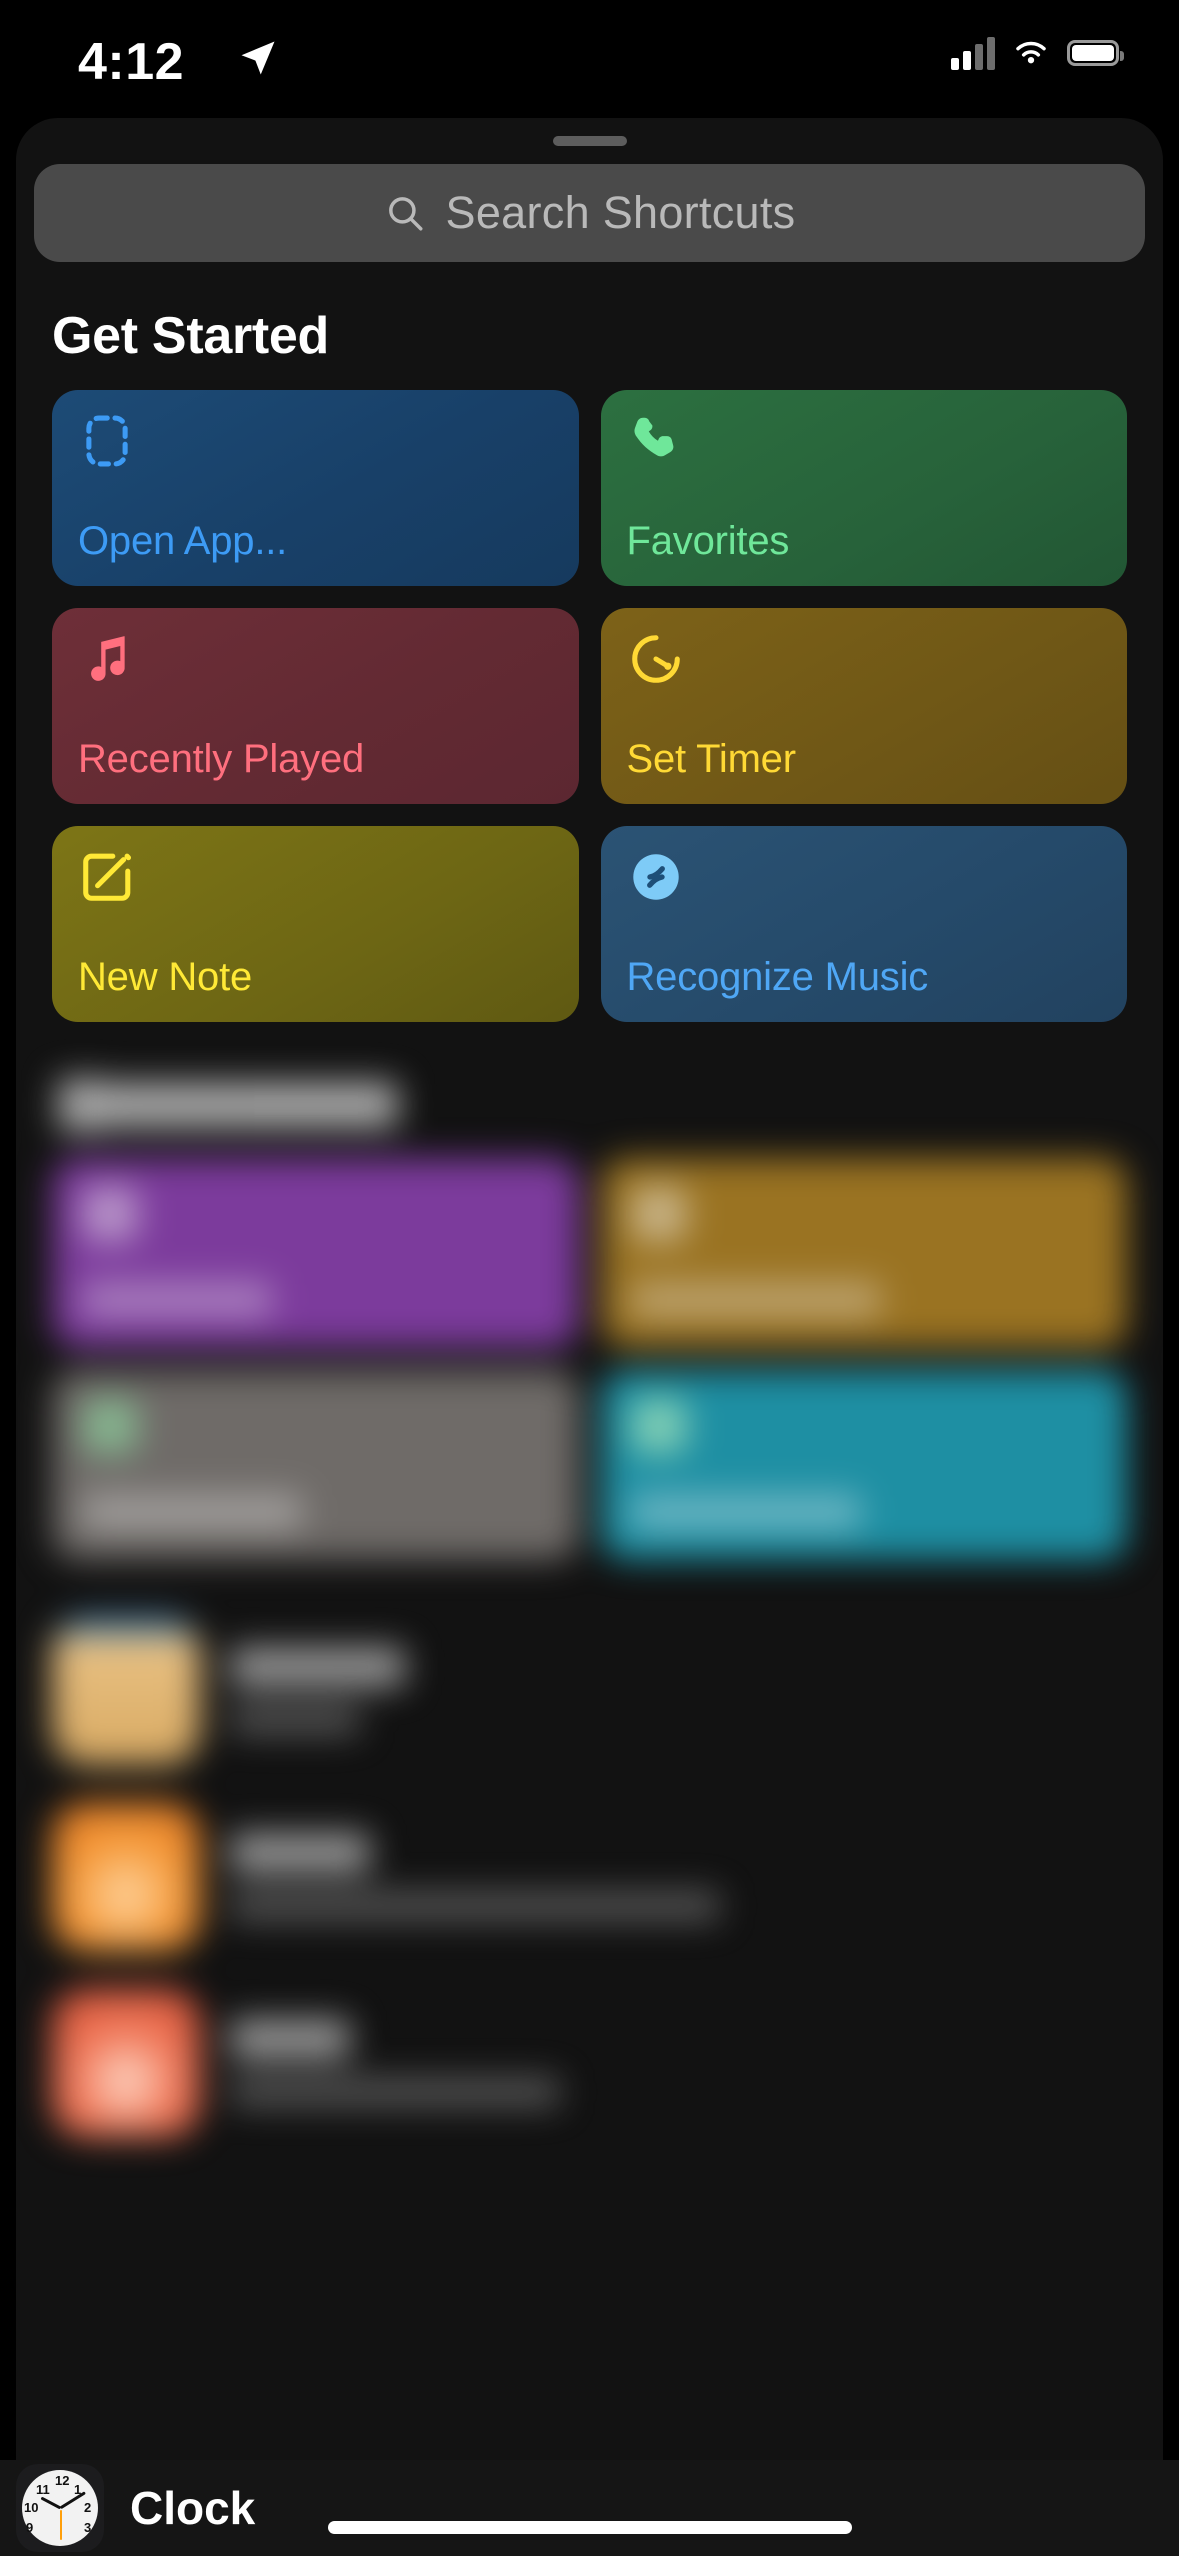  What do you see at coordinates (131, 62) in the screenshot?
I see `status-bar-time: 4:12` at bounding box center [131, 62].